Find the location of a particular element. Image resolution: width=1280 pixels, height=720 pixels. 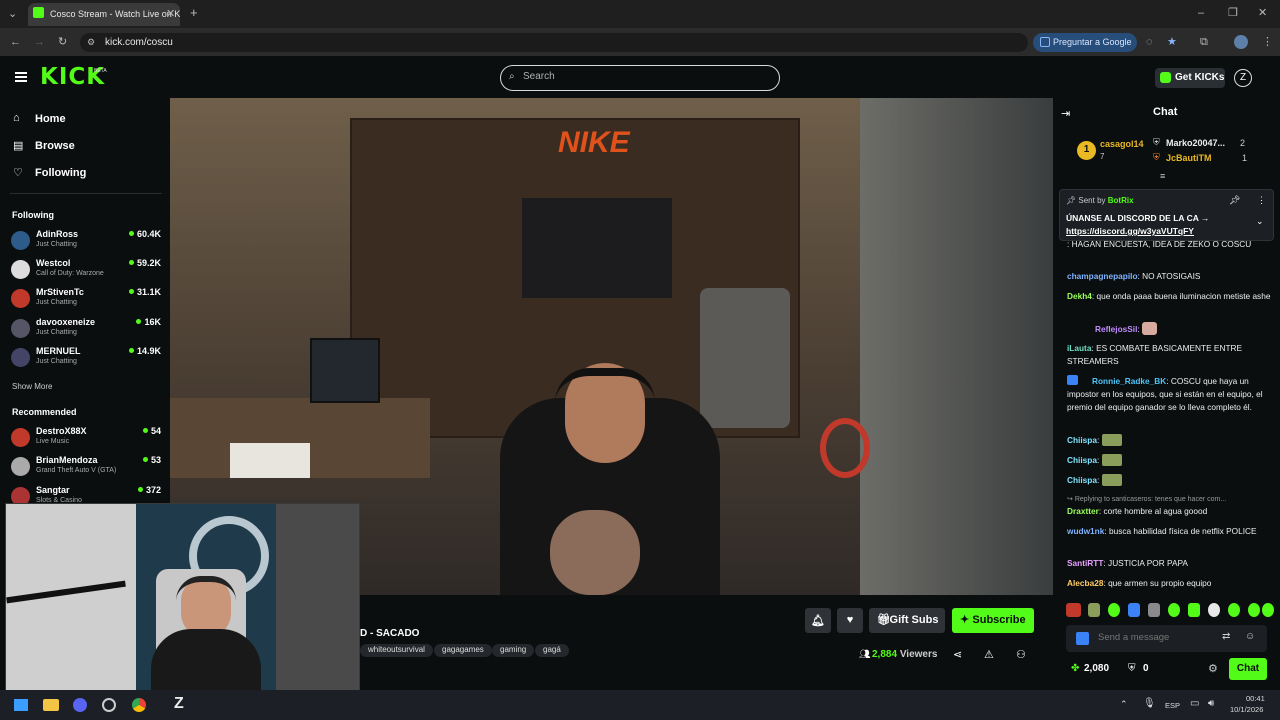

tab-list-icon: ⌄ is located at coordinates (12, 14).